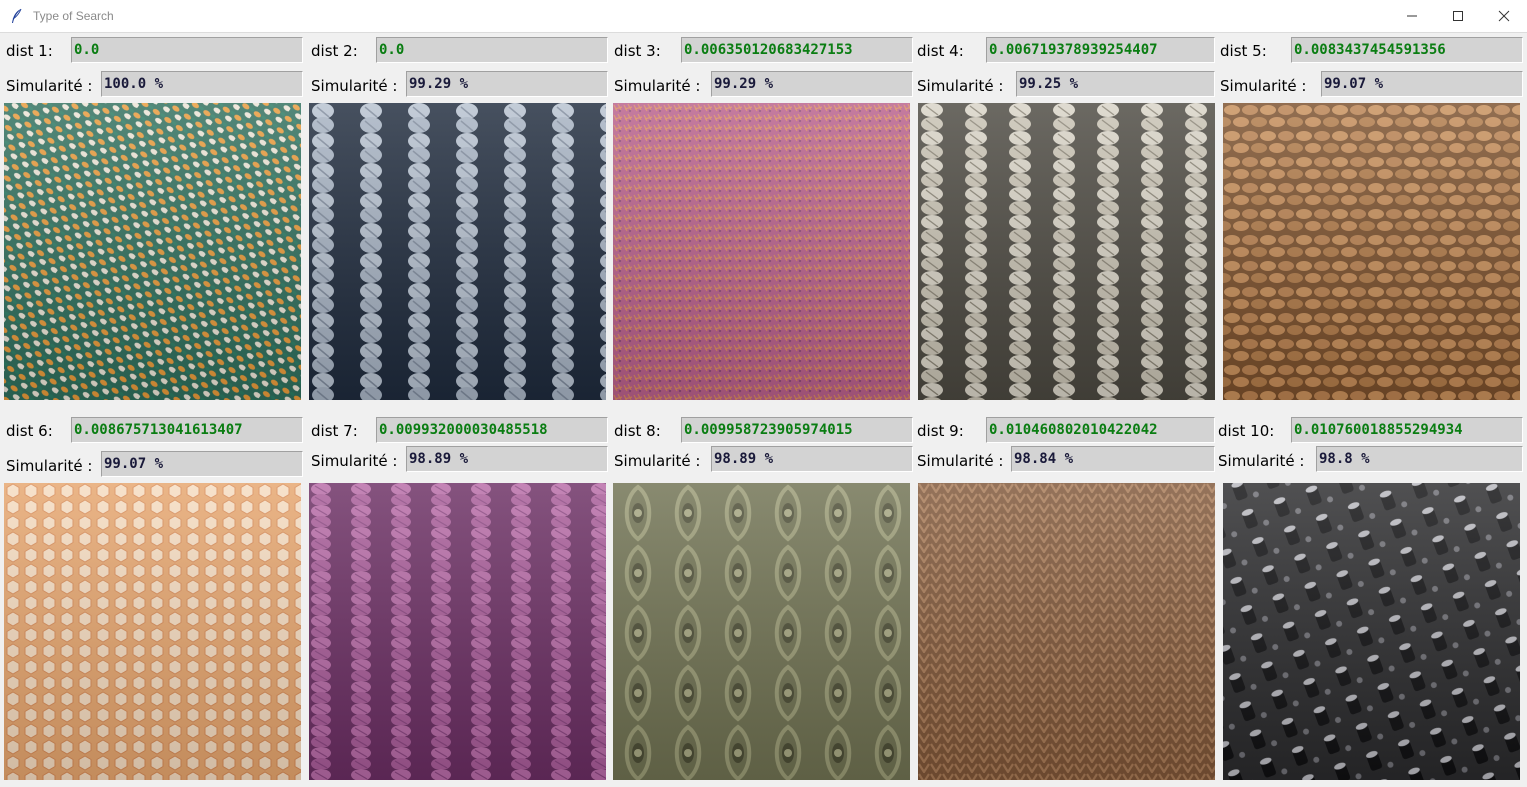 The image size is (1527, 787). I want to click on dist-8-label: dist 8:, so click(637, 431).